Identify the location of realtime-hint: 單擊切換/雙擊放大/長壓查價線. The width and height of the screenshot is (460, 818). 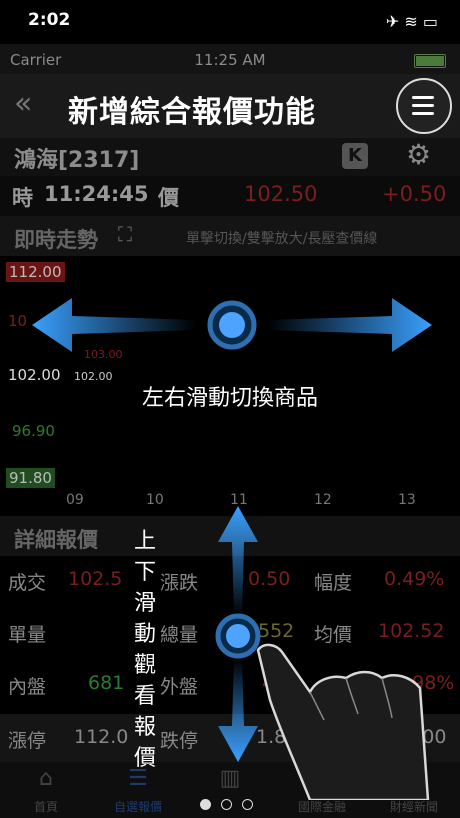
(282, 239).